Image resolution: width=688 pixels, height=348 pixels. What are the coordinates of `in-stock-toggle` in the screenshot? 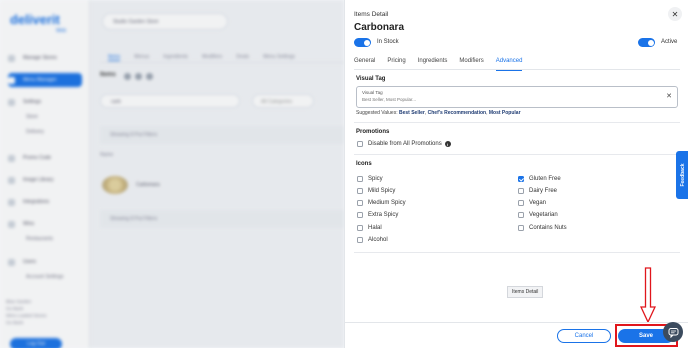 It's located at (362, 42).